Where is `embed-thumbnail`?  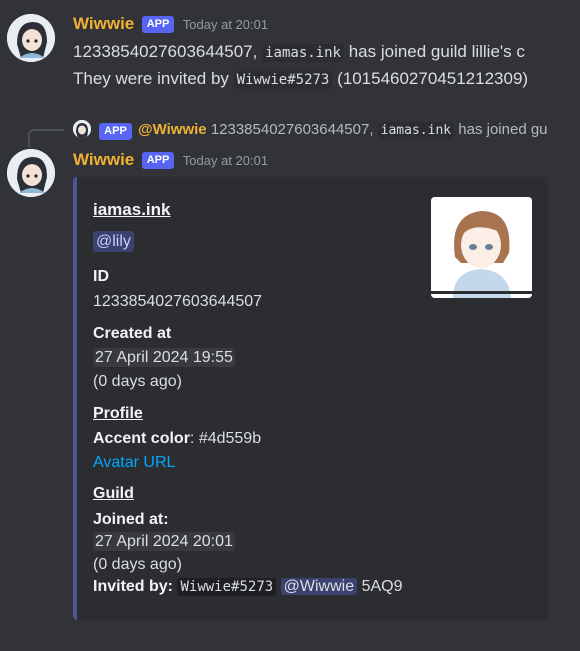
embed-thumbnail is located at coordinates (481, 247).